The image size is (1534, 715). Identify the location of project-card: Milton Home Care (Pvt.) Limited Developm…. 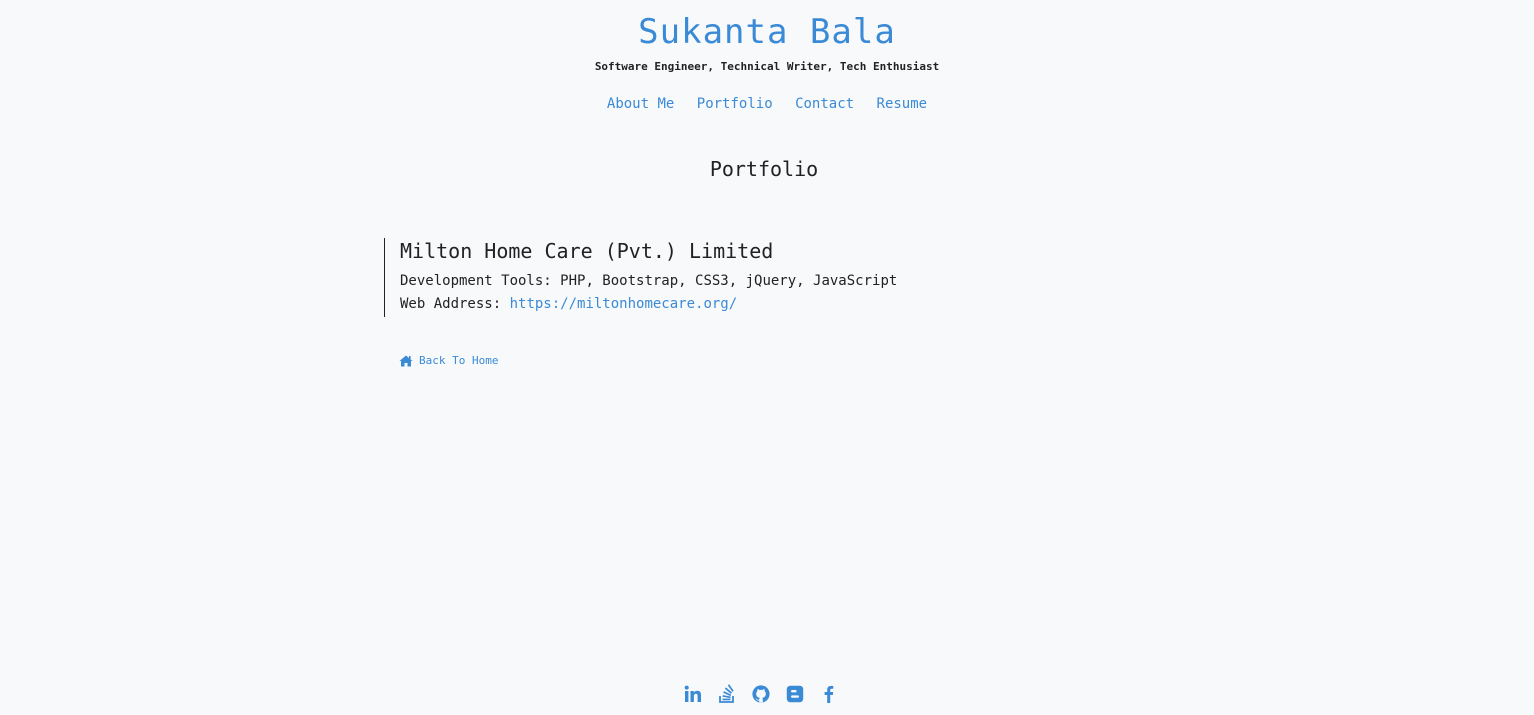
(764, 277).